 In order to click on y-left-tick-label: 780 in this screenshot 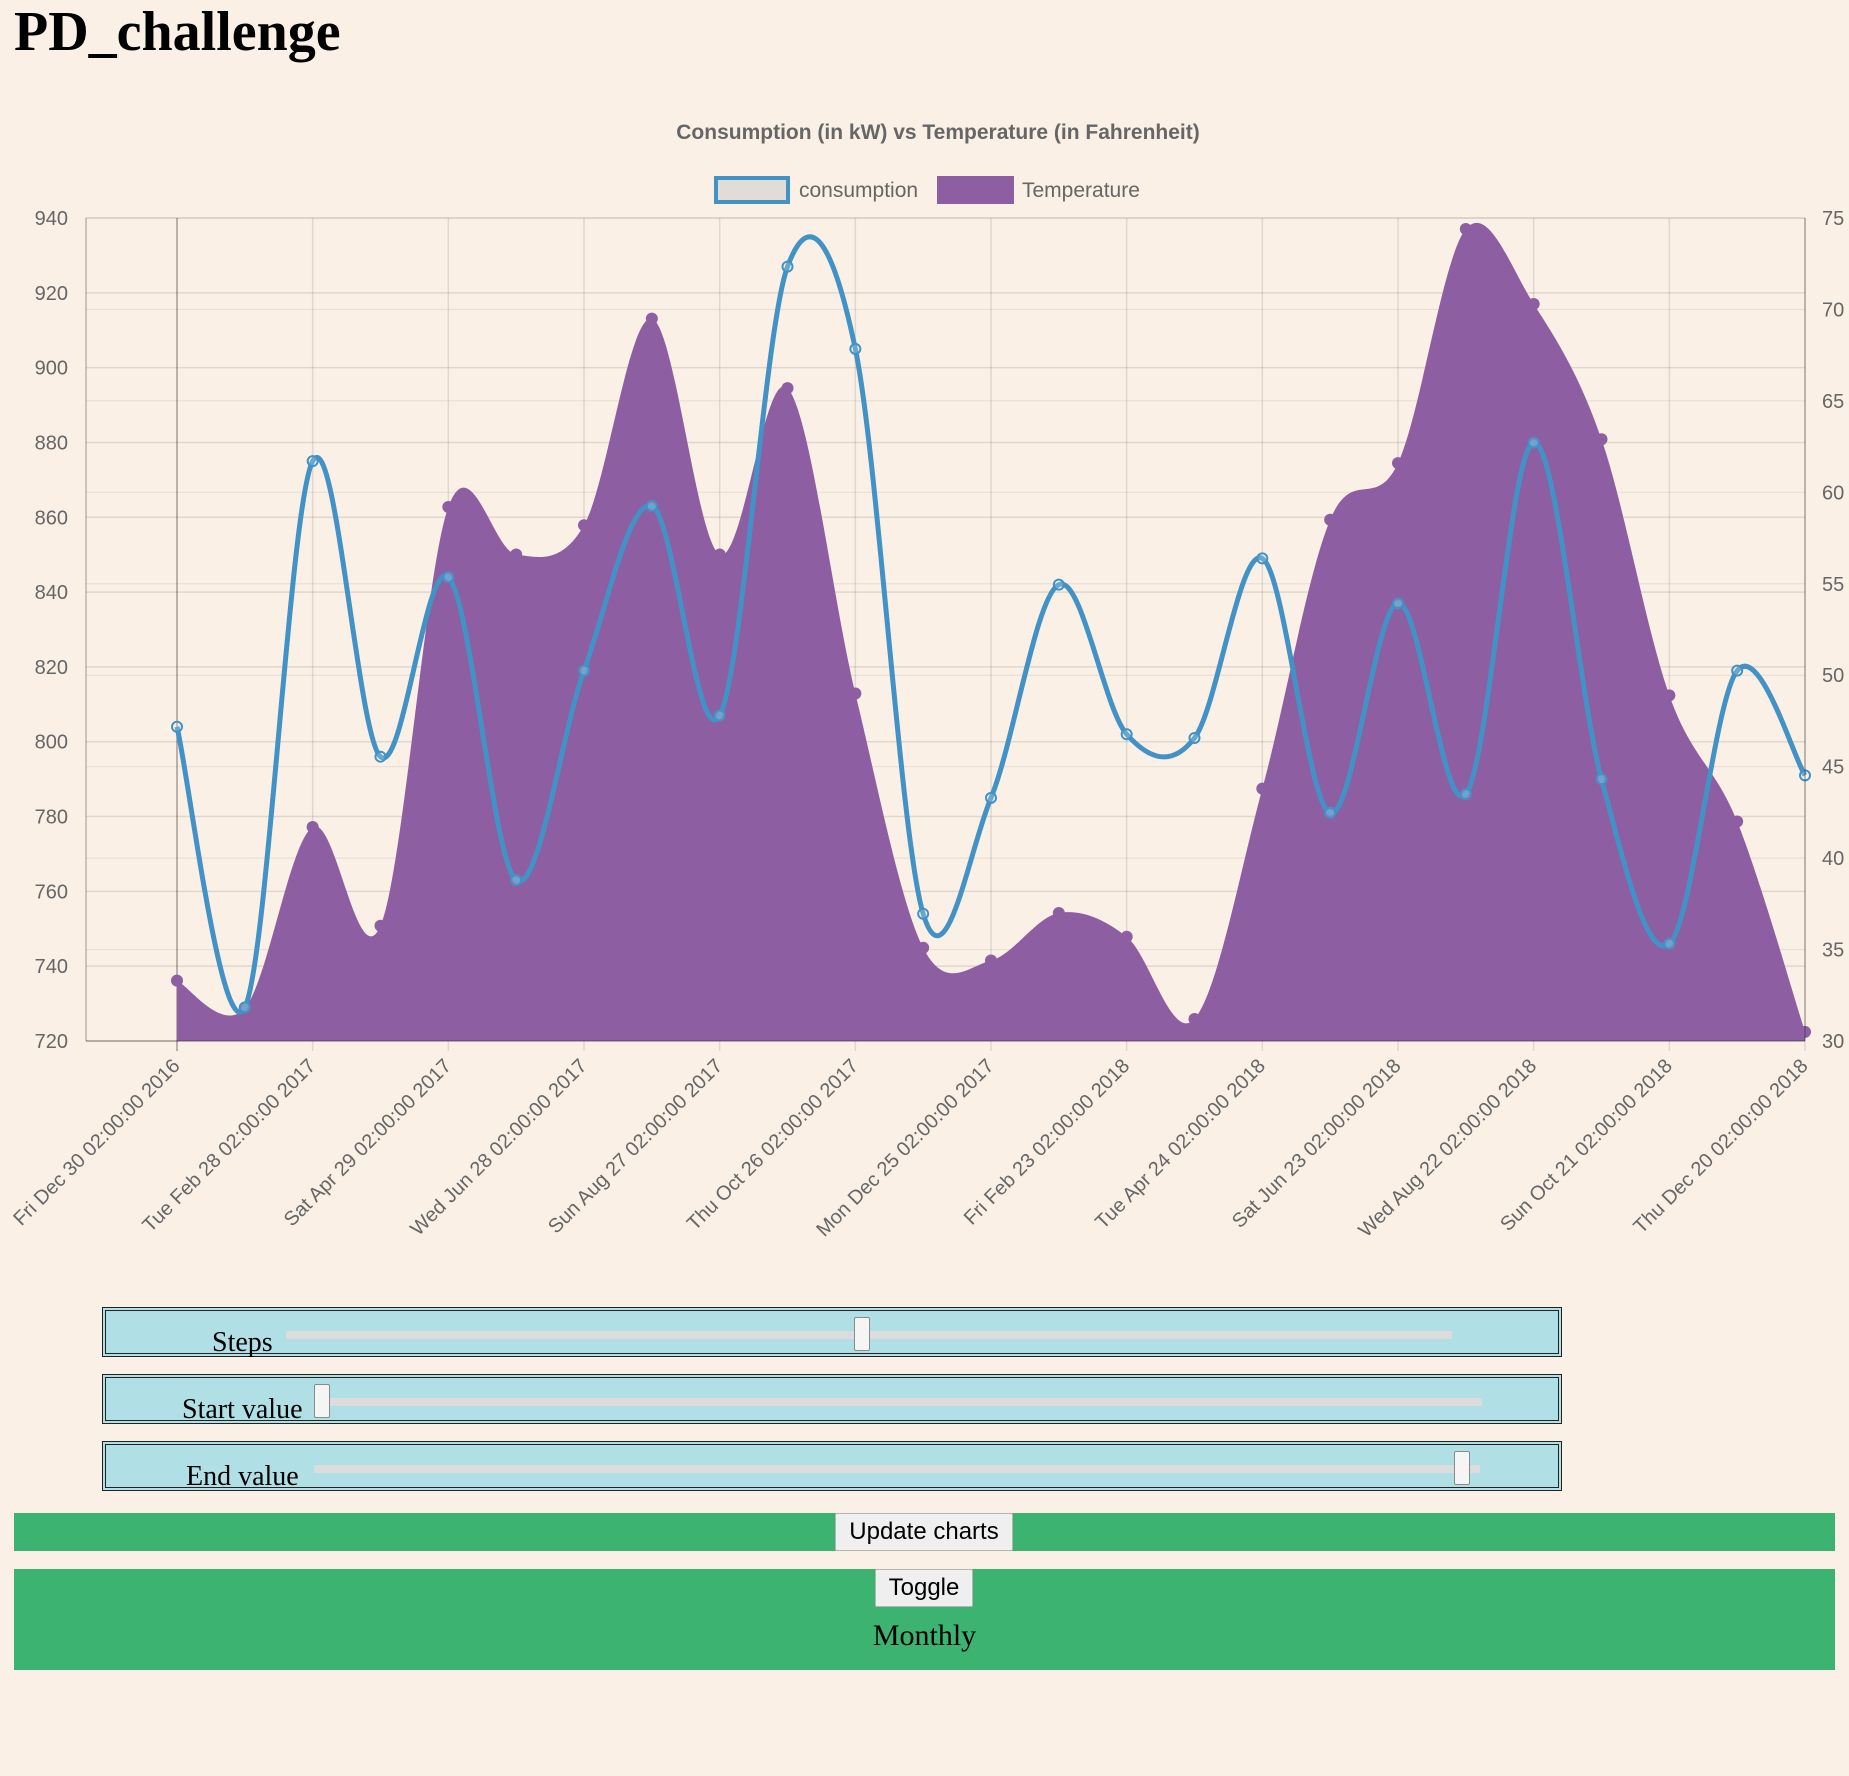, I will do `click(51, 818)`.